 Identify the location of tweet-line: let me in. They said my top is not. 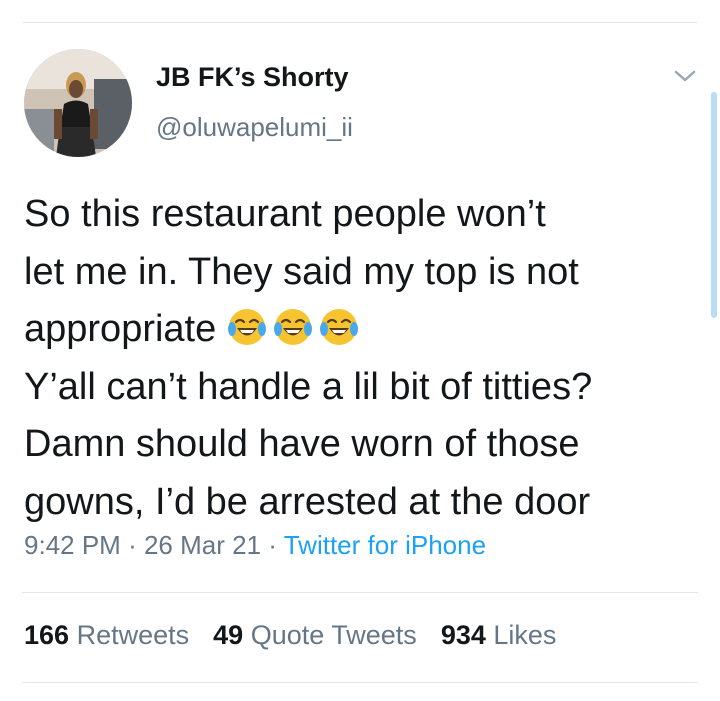
(301, 271).